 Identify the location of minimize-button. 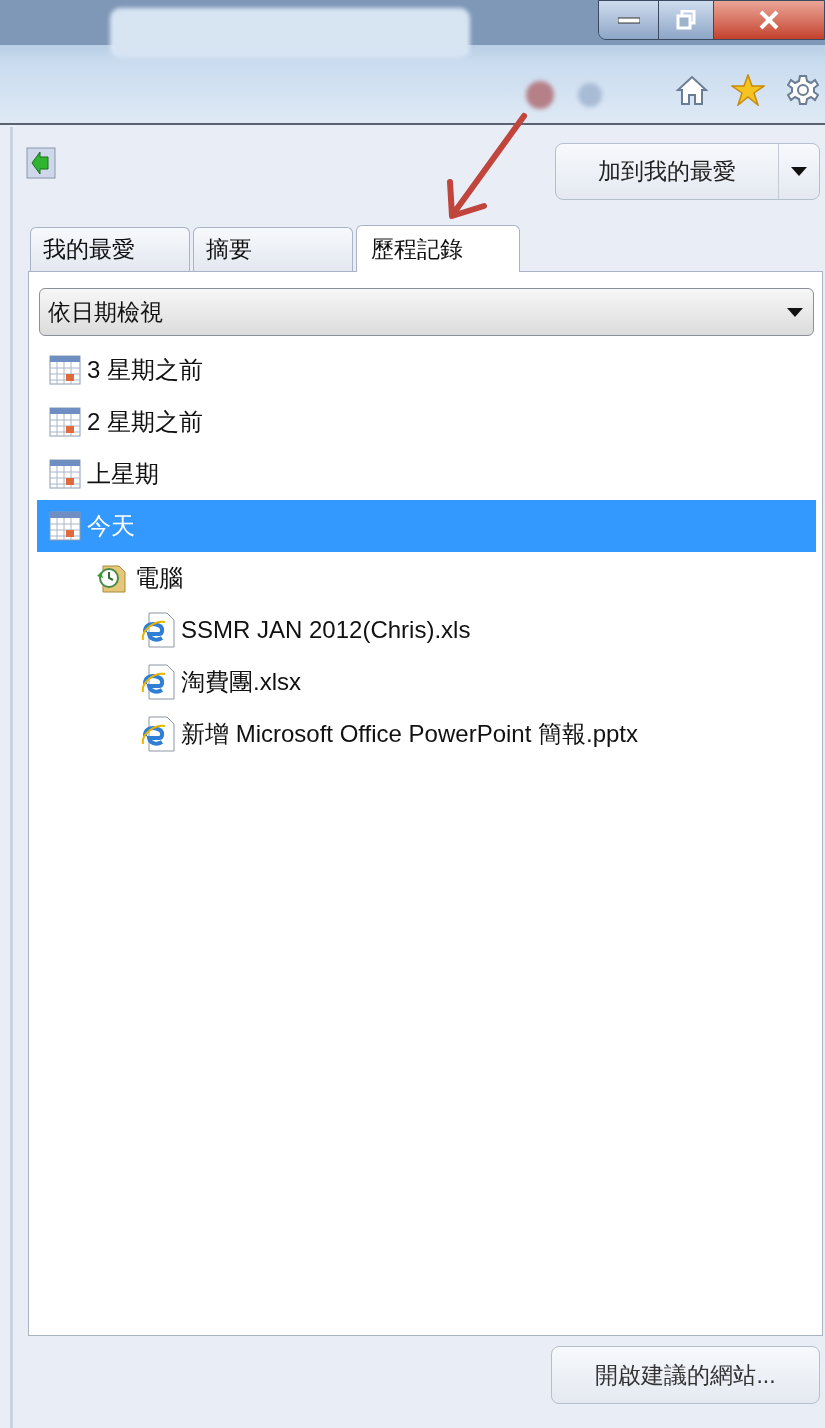
(629, 20).